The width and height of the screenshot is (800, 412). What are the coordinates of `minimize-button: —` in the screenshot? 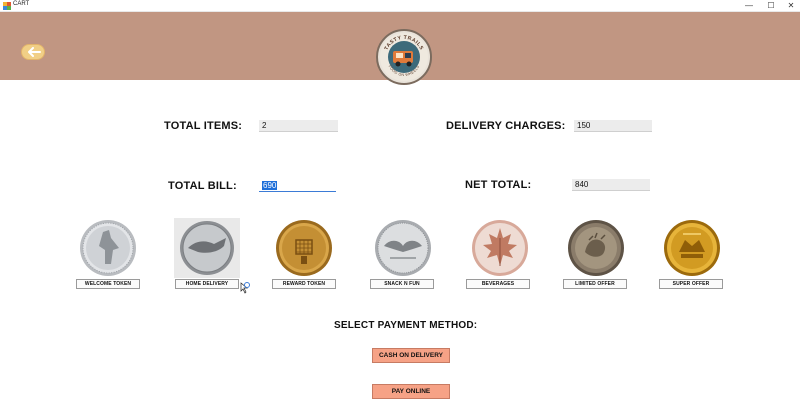 It's located at (749, 5).